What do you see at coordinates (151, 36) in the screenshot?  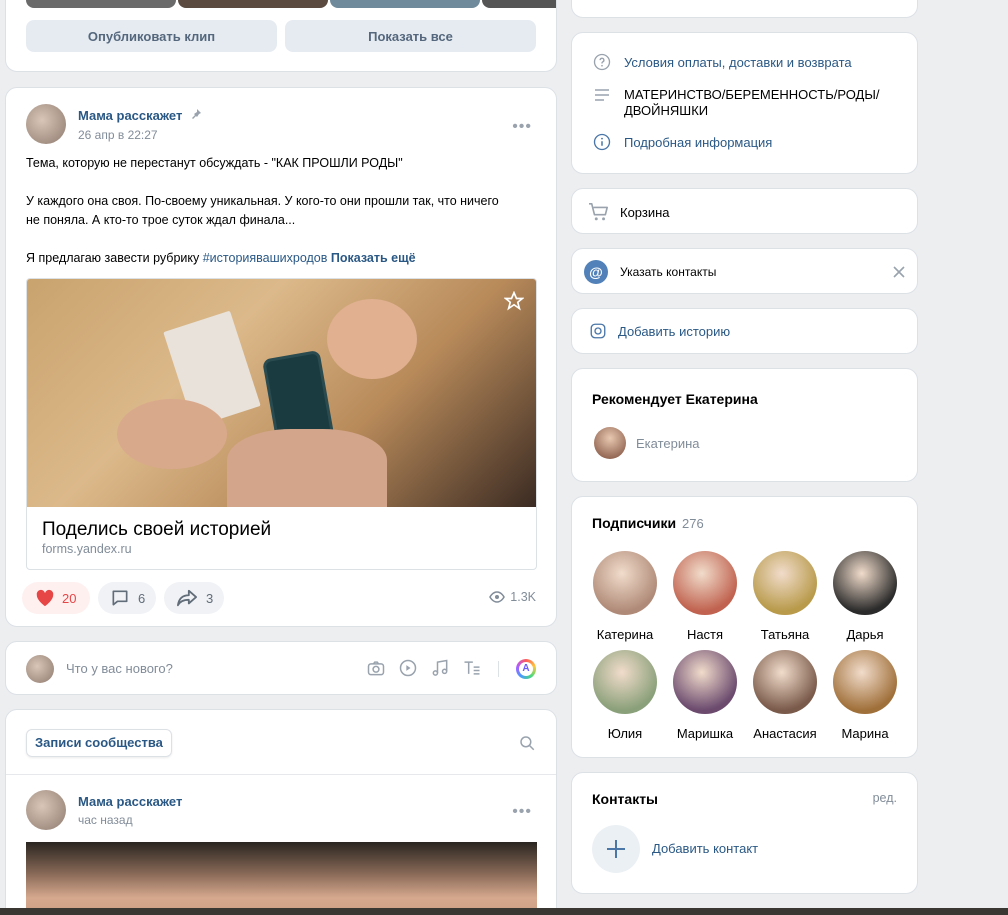 I see `publish-clip-button: Опубликовать клип` at bounding box center [151, 36].